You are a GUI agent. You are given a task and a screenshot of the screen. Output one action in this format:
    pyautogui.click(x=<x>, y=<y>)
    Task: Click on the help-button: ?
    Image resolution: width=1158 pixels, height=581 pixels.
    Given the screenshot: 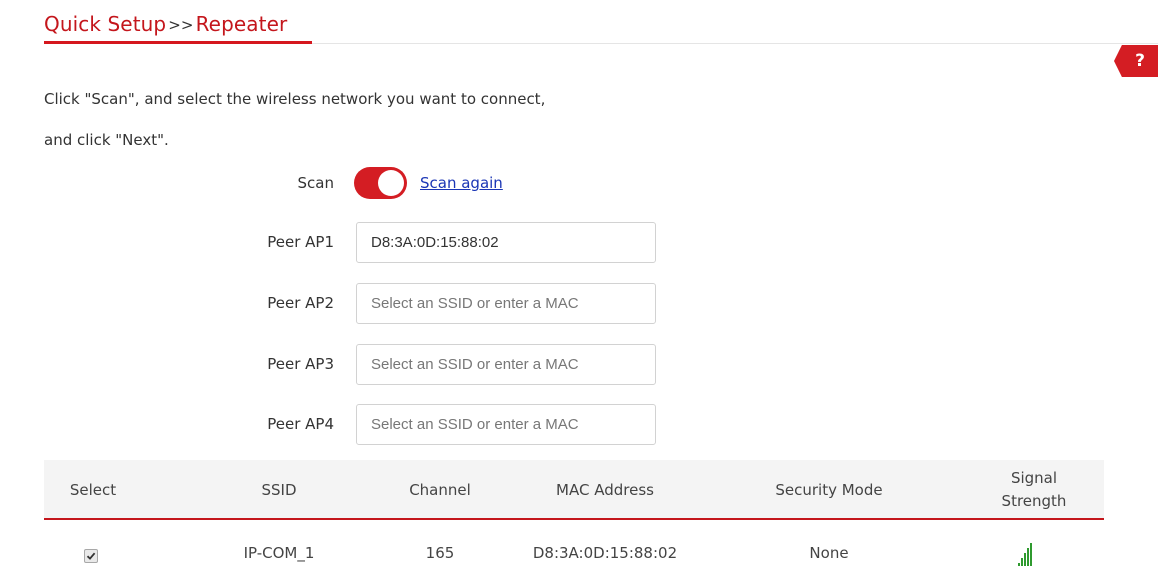 What is the action you would take?
    pyautogui.click(x=1136, y=61)
    